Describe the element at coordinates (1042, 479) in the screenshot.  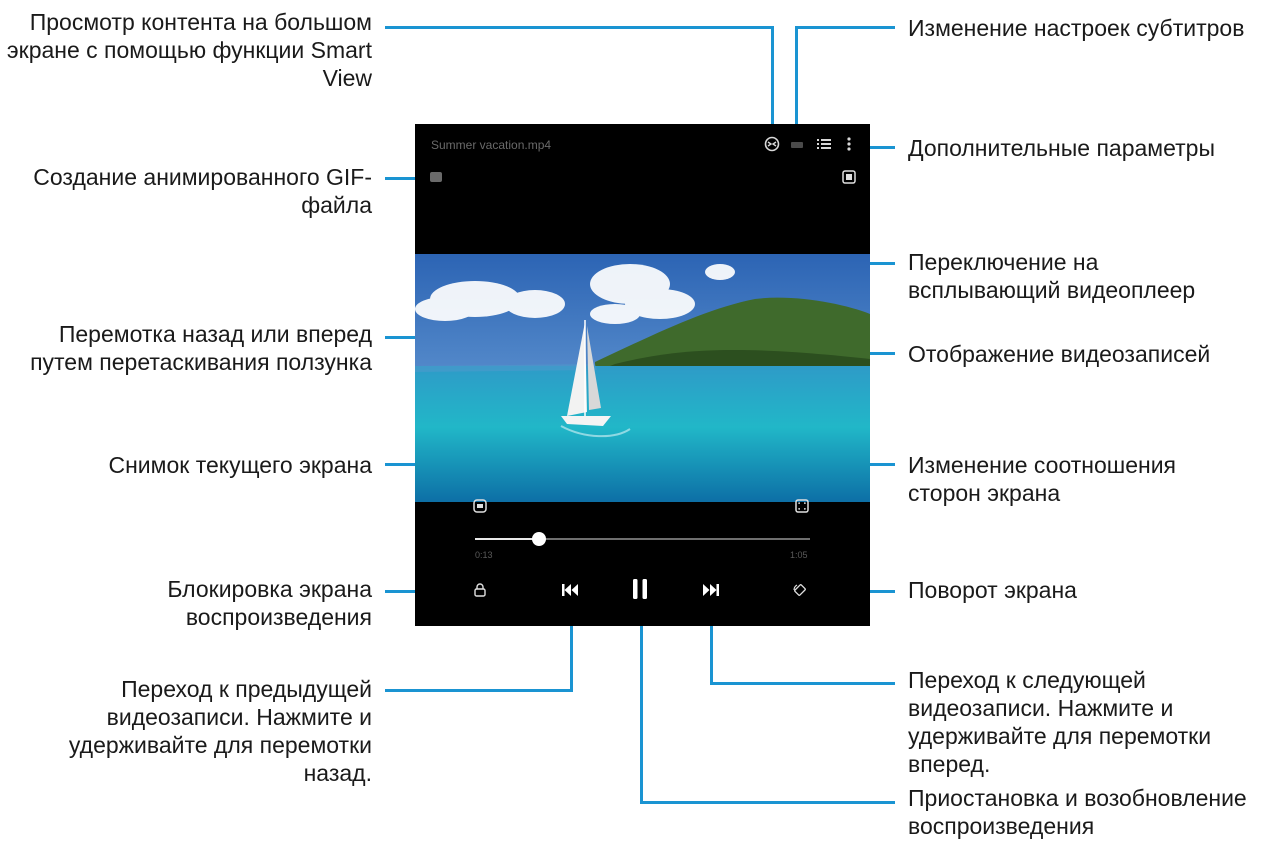
I see `callout-aspect-ratio: Изменение соотношения сторон экрана` at that location.